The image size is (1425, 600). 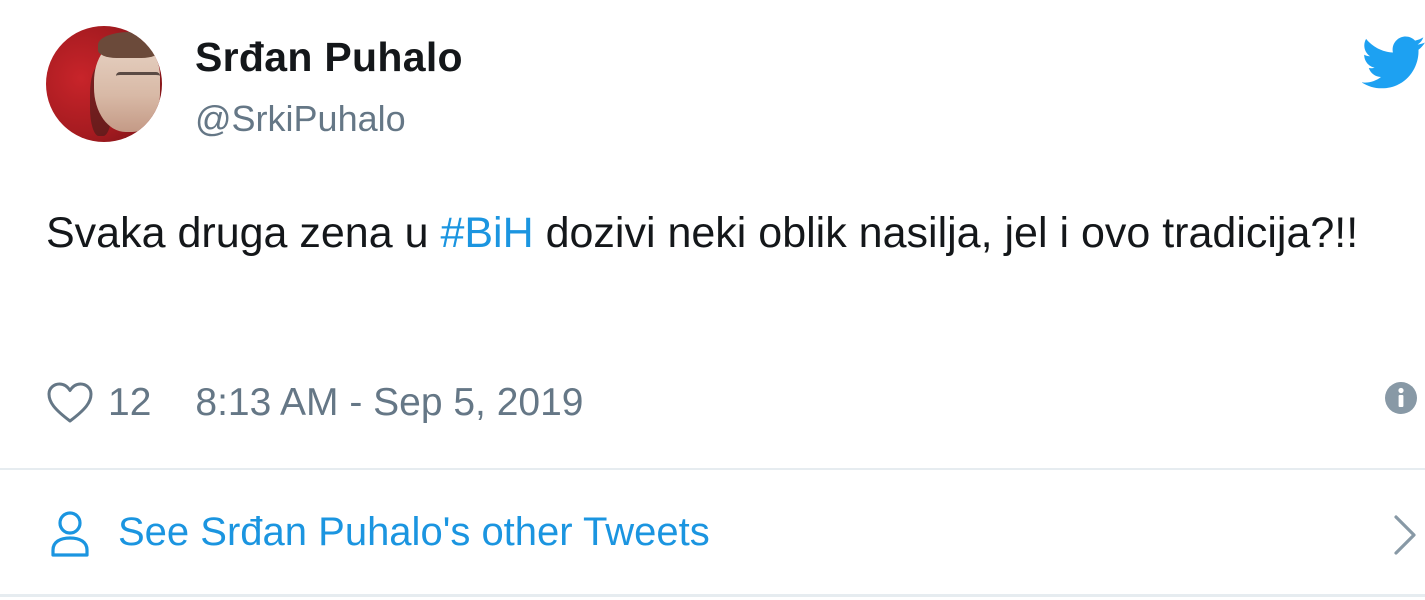 I want to click on author-name: Srđan Puhalo, so click(x=329, y=57).